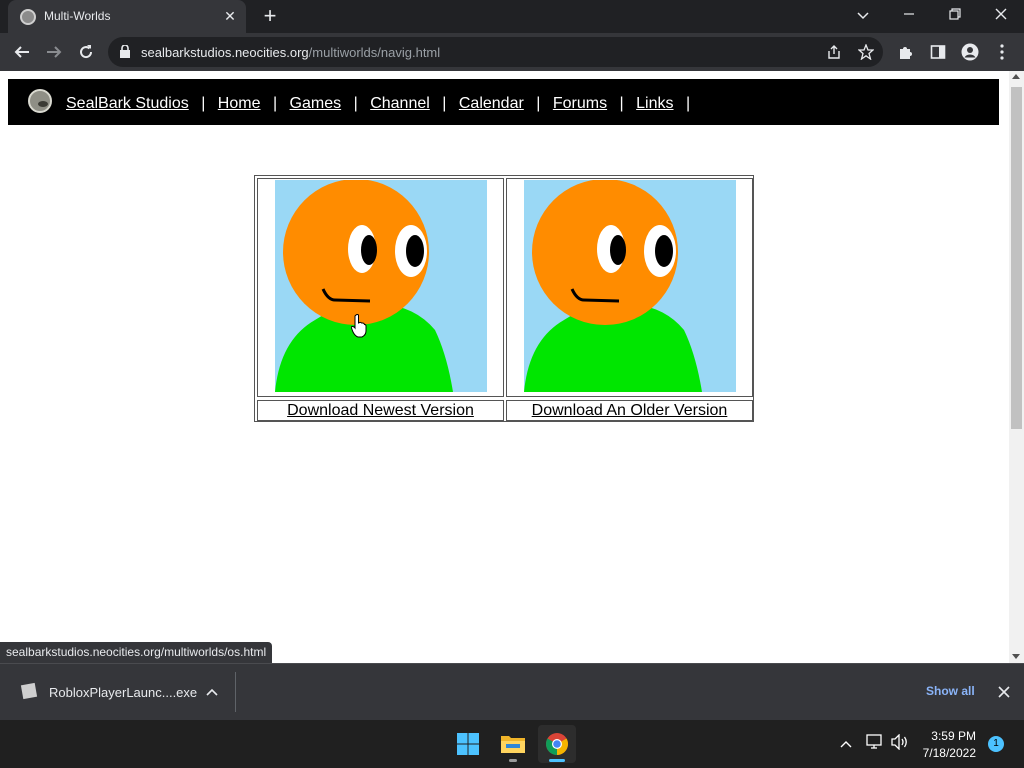 This screenshot has width=1024, height=768. I want to click on download-shelf: RobloxPlayerLaunc....exe Show all, so click(512, 691).